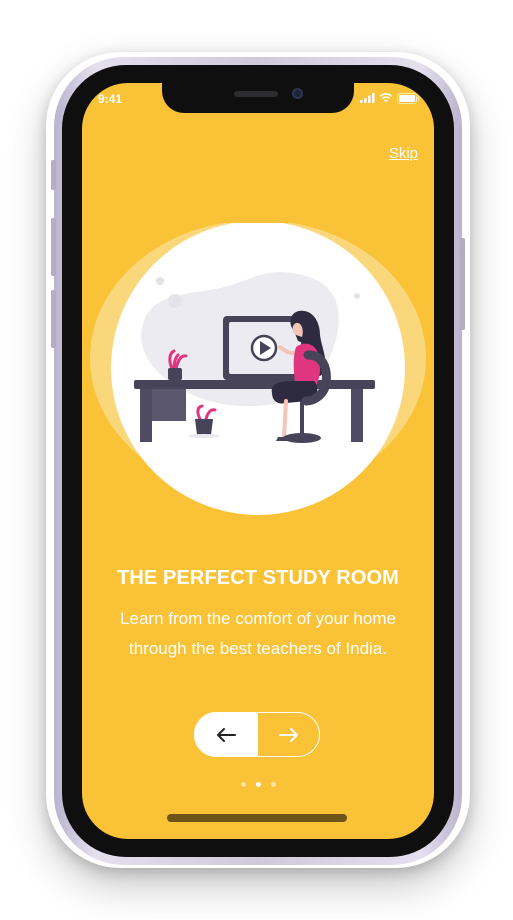 This screenshot has width=513, height=920. What do you see at coordinates (367, 98) in the screenshot?
I see `cellular-signal-icon` at bounding box center [367, 98].